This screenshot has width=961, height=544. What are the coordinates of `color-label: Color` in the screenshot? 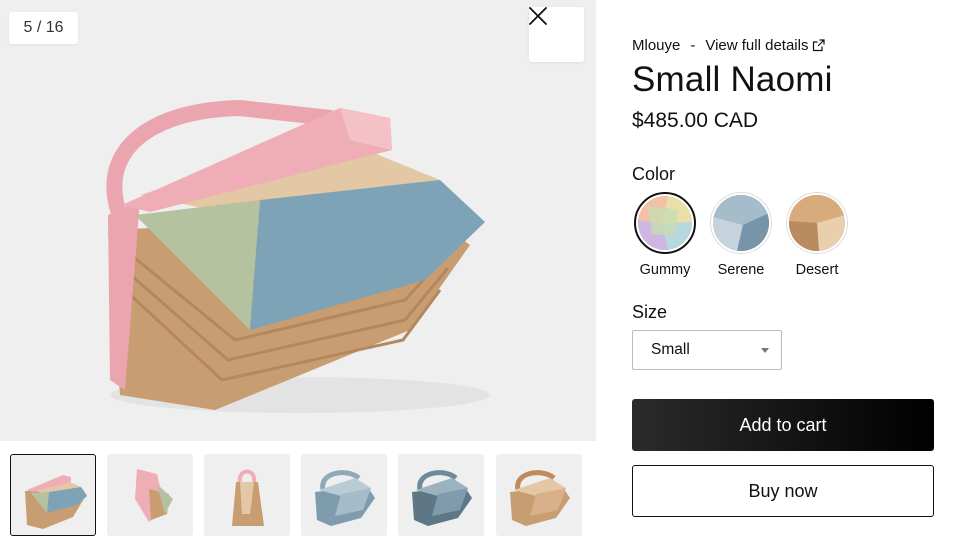 It's located at (654, 174).